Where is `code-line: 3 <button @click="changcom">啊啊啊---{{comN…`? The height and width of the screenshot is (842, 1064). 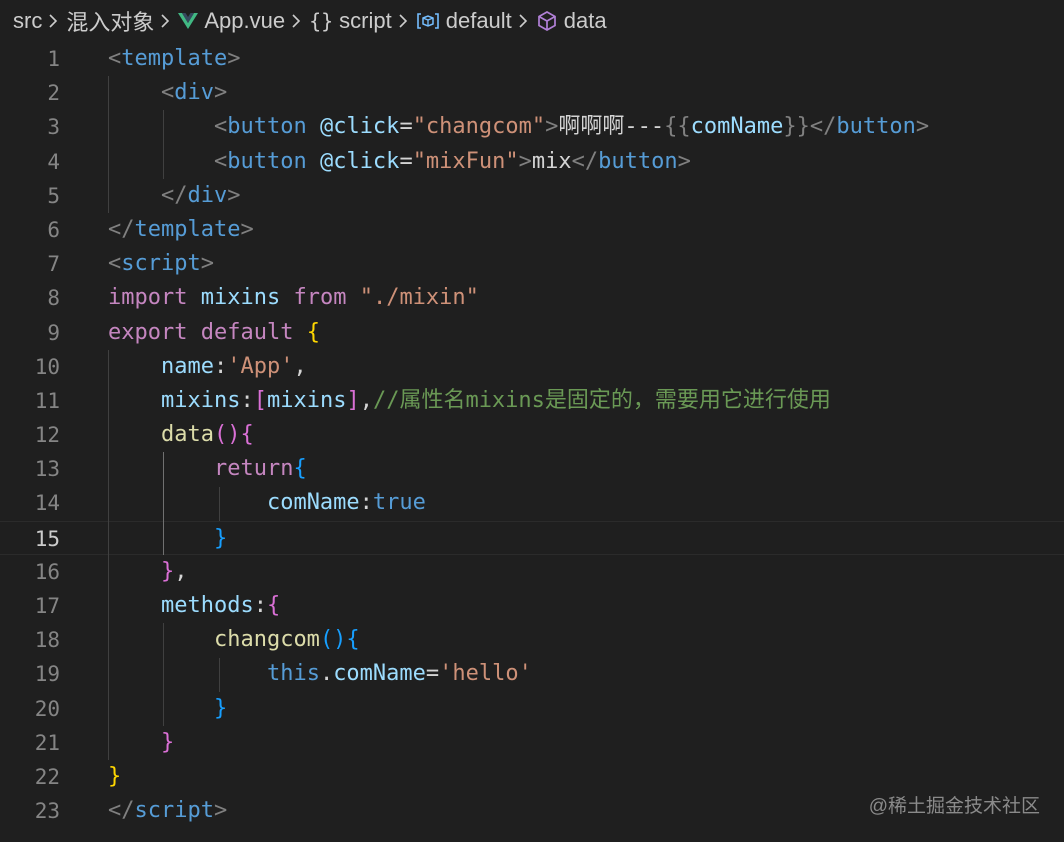 code-line: 3 <button @click="changcom">啊啊啊---{{comN… is located at coordinates (532, 127).